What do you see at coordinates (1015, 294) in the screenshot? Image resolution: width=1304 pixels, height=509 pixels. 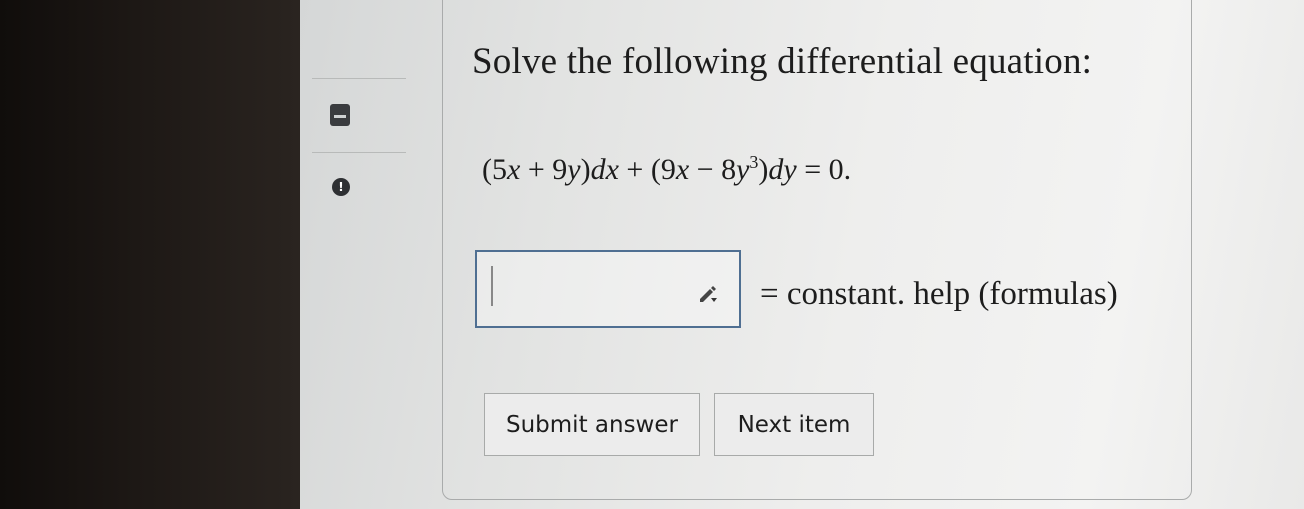 I see `help-formulas-link: help (formulas)` at bounding box center [1015, 294].